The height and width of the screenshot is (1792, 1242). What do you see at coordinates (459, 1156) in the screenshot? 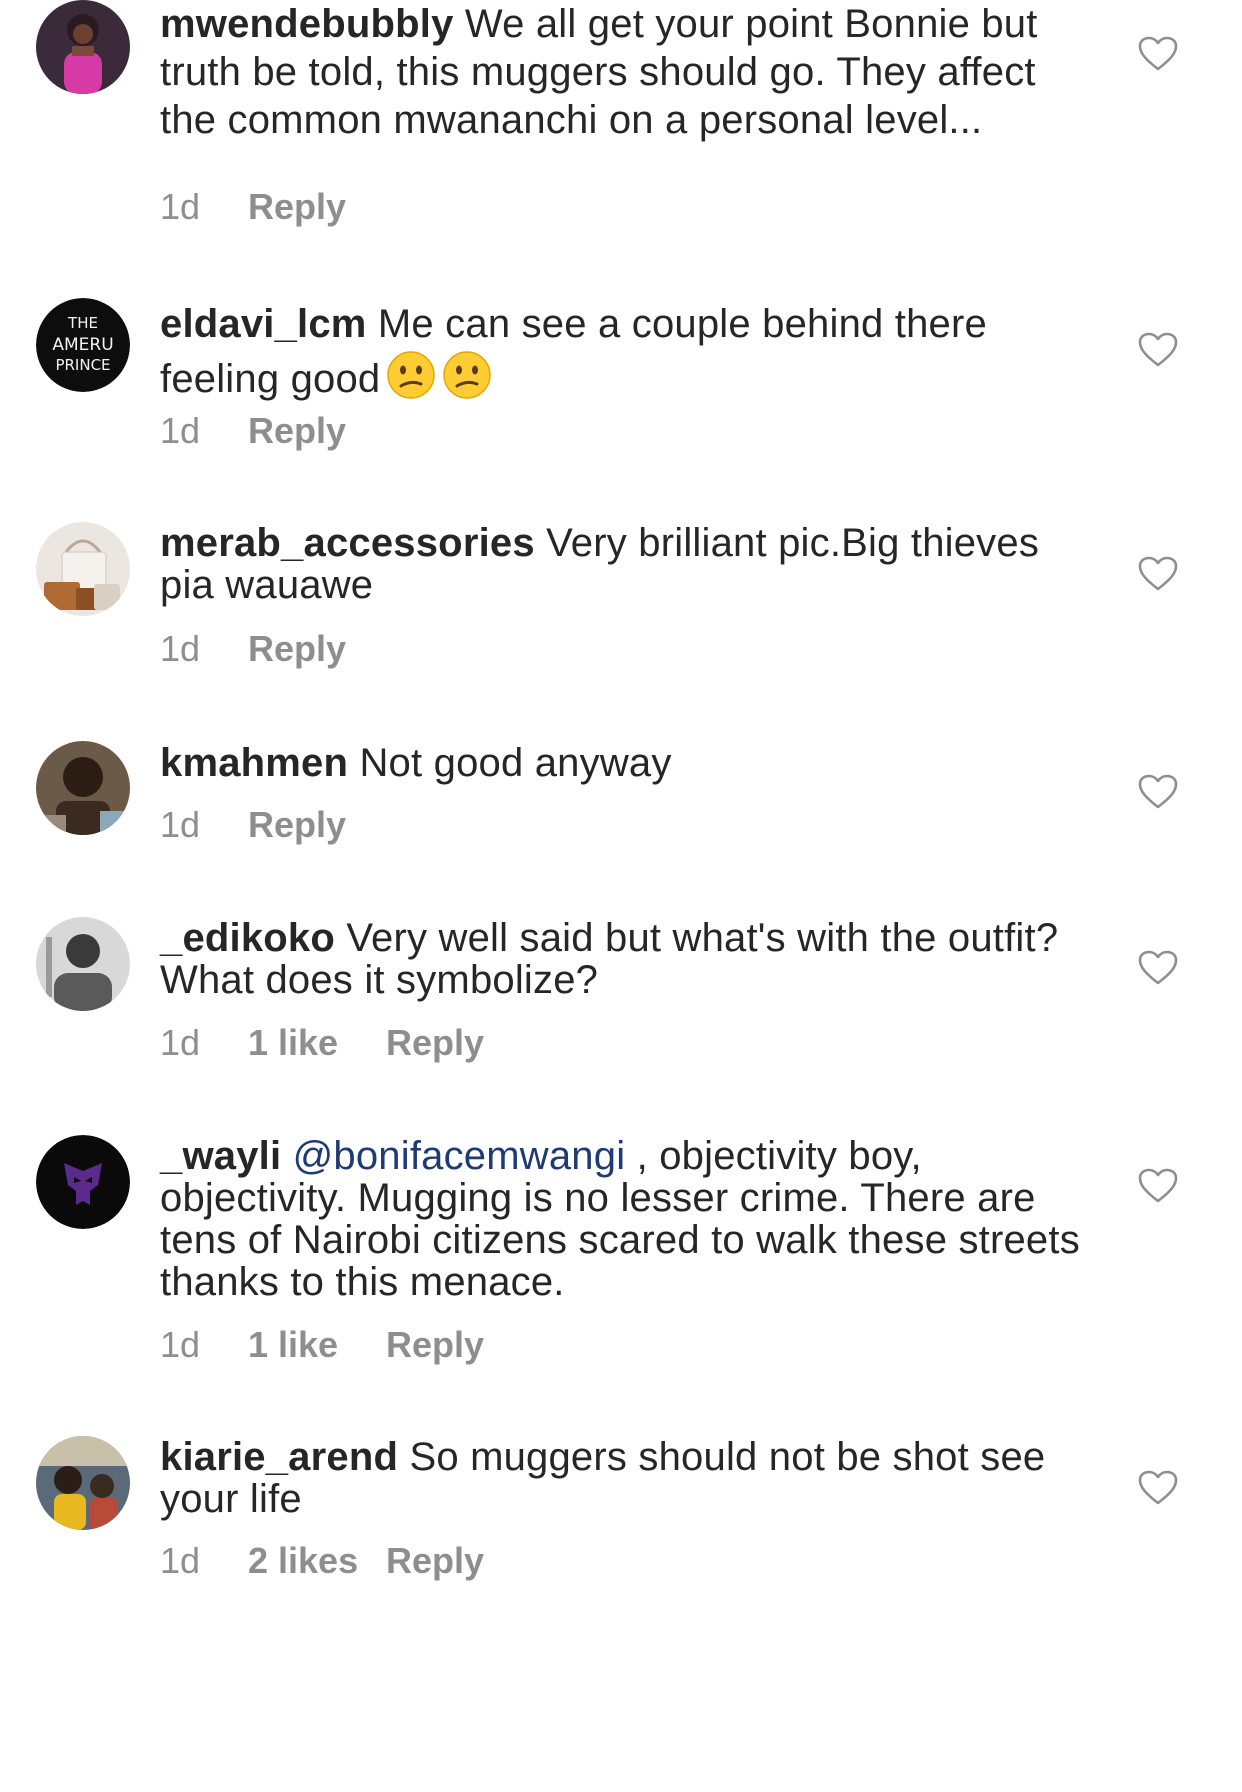
I see `mention-link: @bonifacemwangi` at bounding box center [459, 1156].